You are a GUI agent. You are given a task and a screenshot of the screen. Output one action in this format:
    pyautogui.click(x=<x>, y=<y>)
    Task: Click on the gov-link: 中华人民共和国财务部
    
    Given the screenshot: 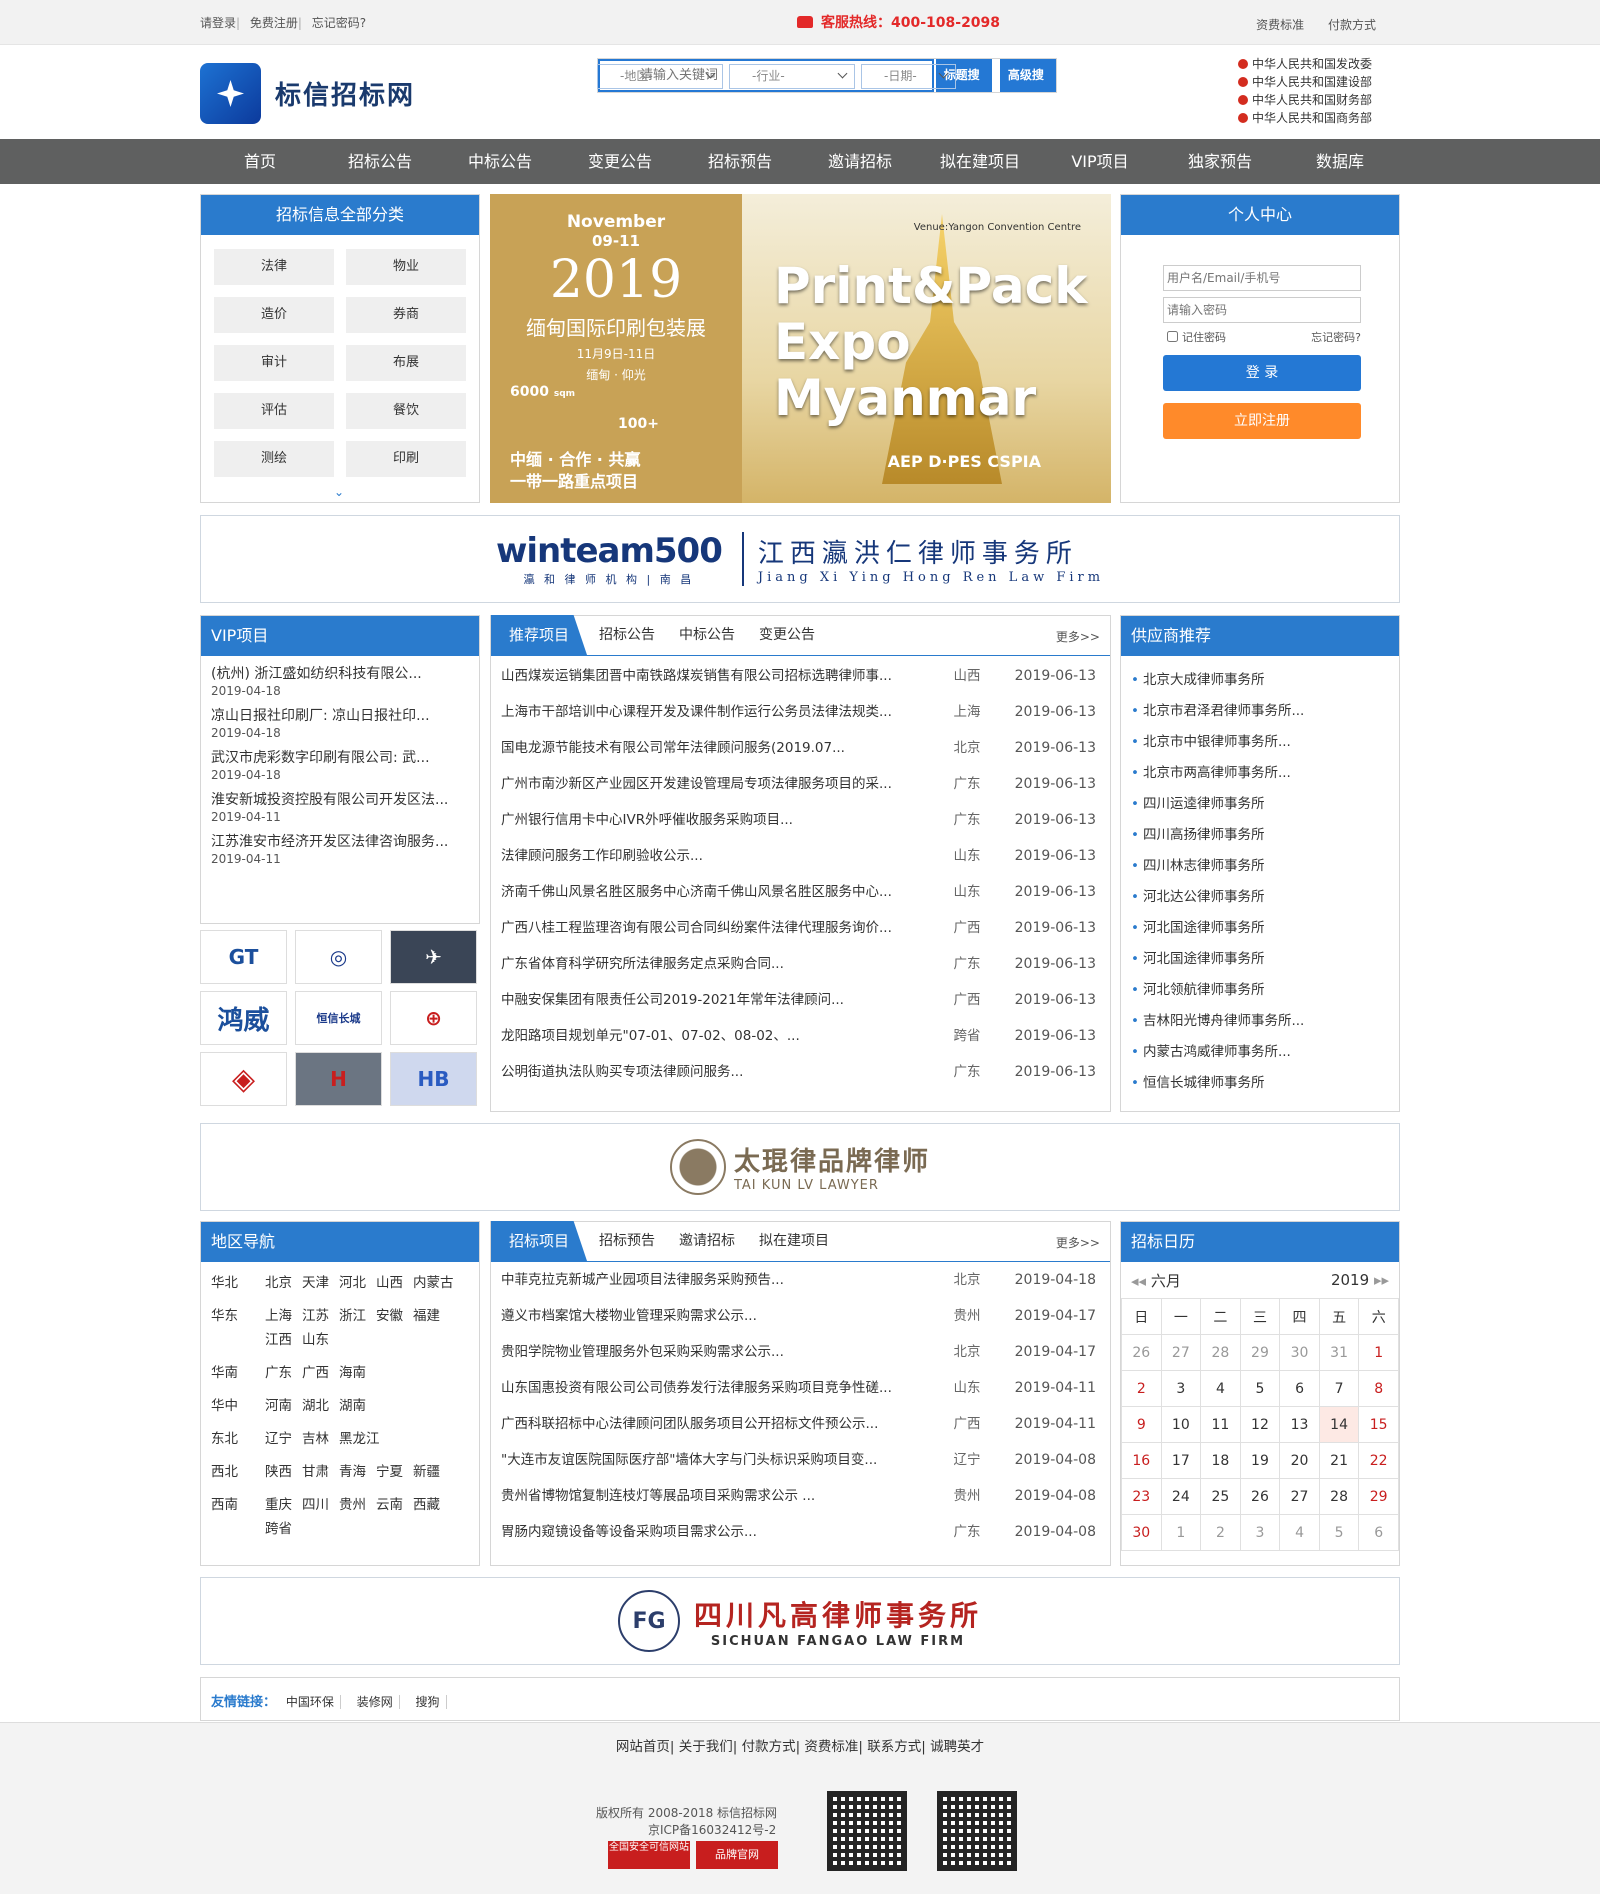 What is the action you would take?
    pyautogui.click(x=1305, y=100)
    